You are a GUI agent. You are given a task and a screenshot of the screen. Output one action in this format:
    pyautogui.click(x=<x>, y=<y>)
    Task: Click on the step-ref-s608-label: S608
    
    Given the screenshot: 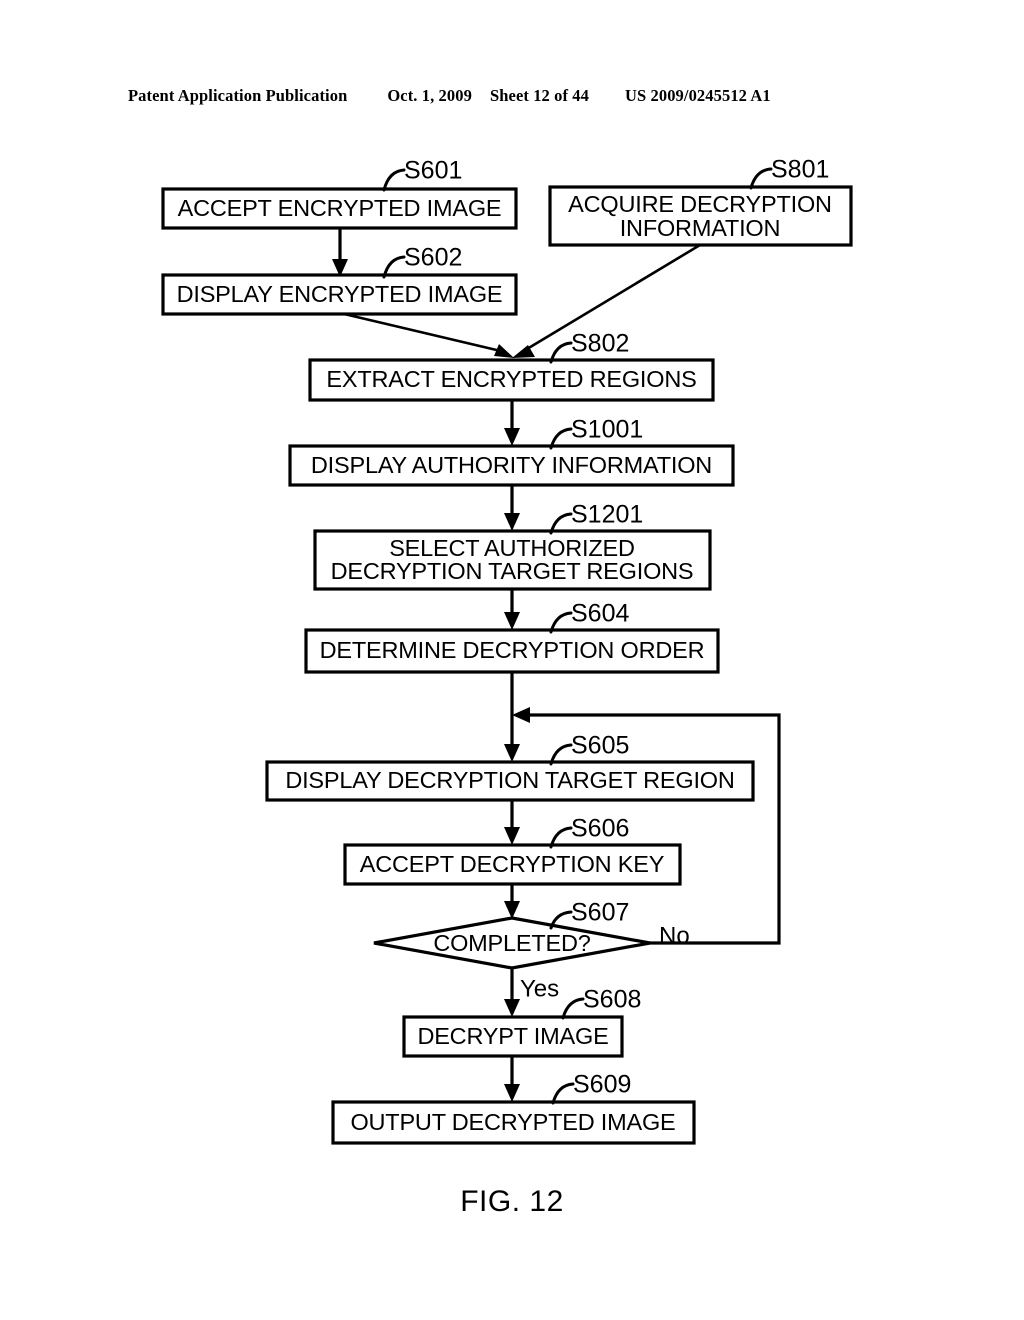 What is the action you would take?
    pyautogui.click(x=612, y=1000)
    